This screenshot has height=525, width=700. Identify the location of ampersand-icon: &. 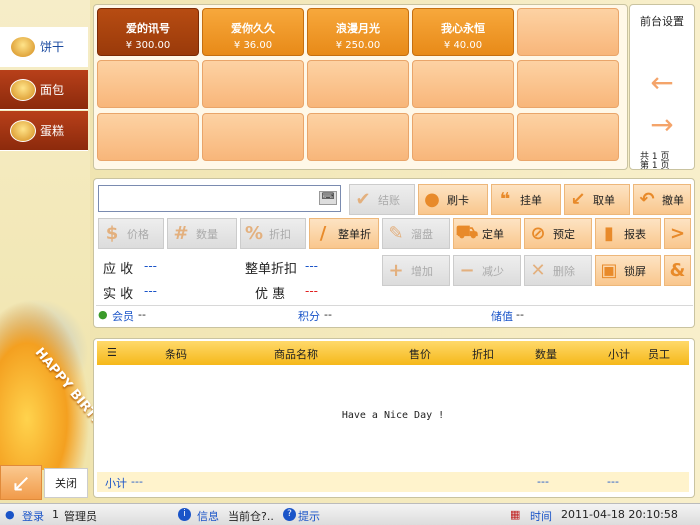
(677, 270).